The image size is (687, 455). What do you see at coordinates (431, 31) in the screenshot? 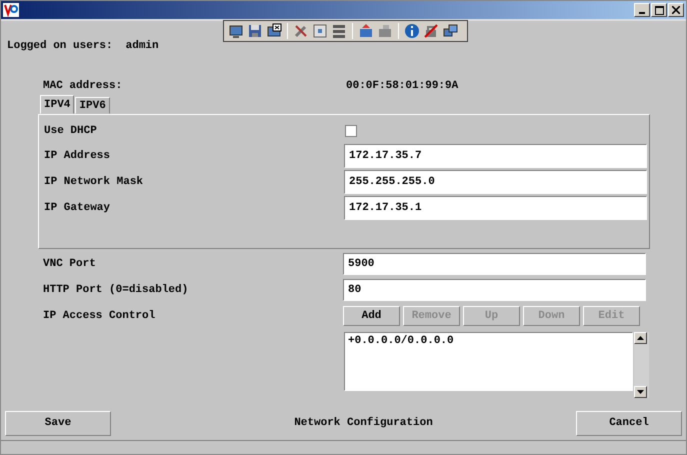
I see `lock-crossed-icon` at bounding box center [431, 31].